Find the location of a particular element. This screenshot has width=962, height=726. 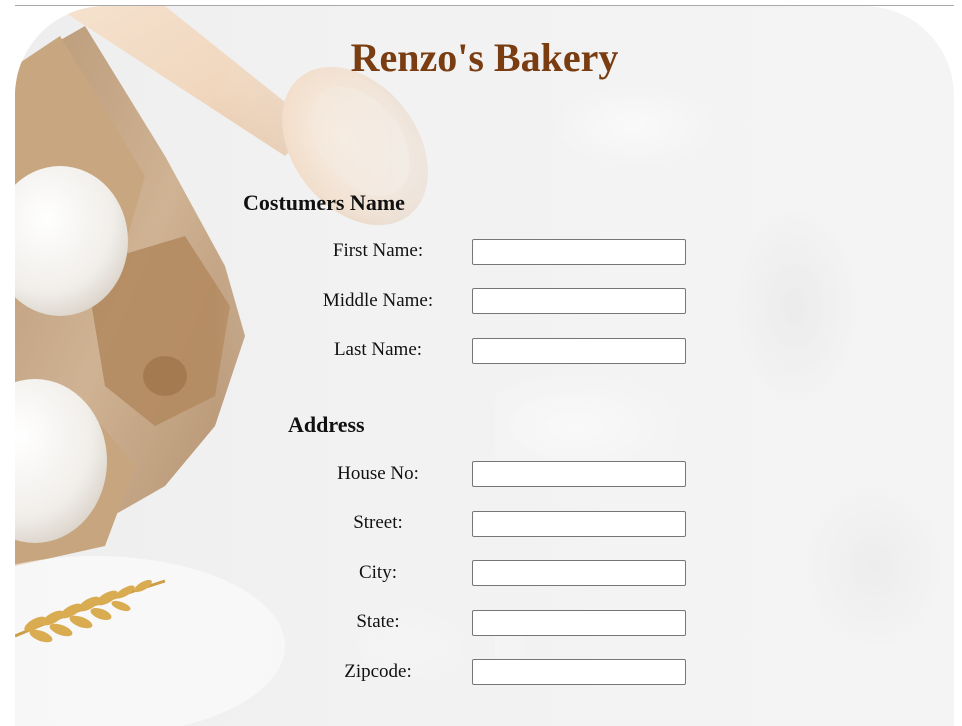

house-no-field is located at coordinates (579, 474).